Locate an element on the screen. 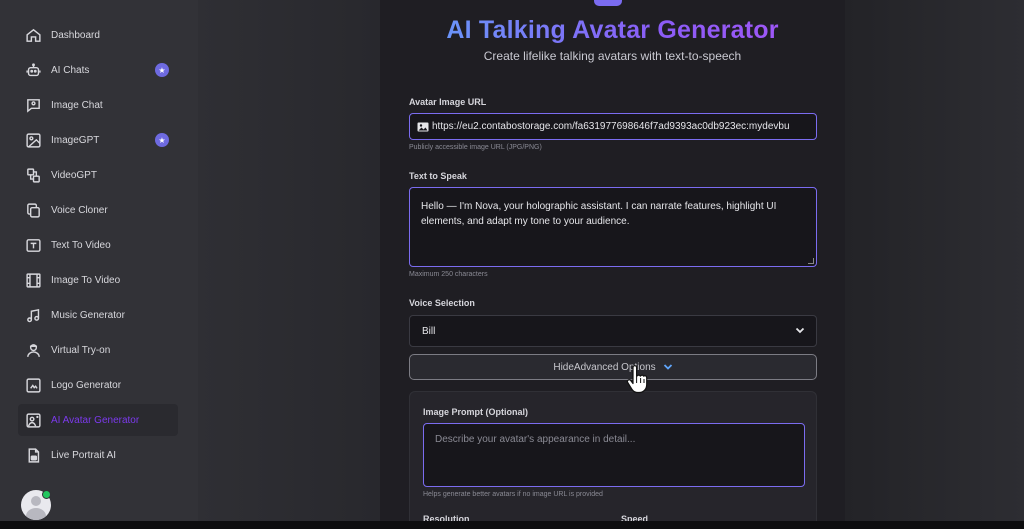 This screenshot has height=529, width=1024. advanced-options-toggle: HideAdvanced Options is located at coordinates (613, 367).